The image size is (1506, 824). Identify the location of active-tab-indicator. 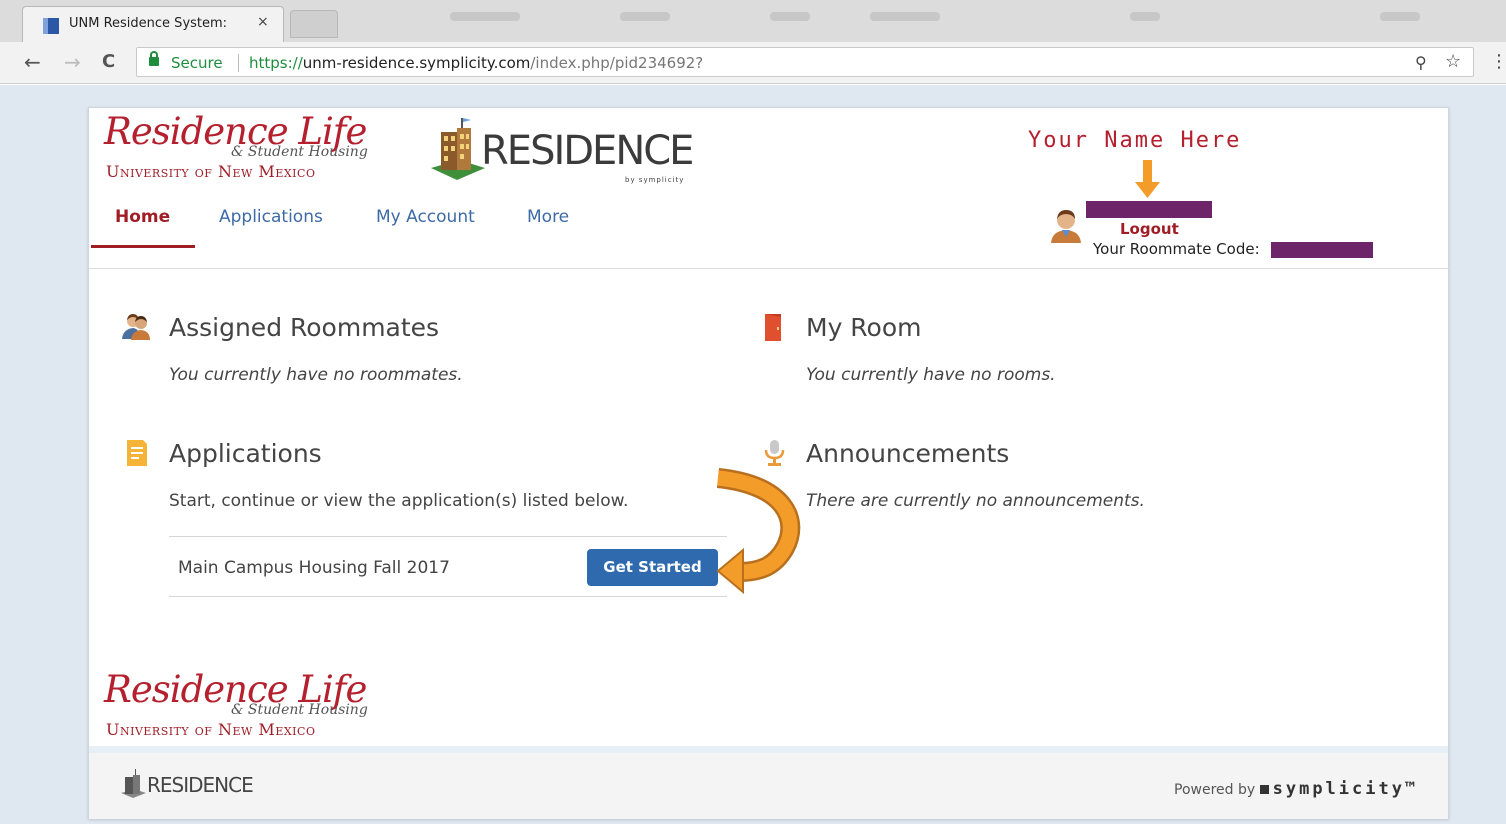
(143, 246).